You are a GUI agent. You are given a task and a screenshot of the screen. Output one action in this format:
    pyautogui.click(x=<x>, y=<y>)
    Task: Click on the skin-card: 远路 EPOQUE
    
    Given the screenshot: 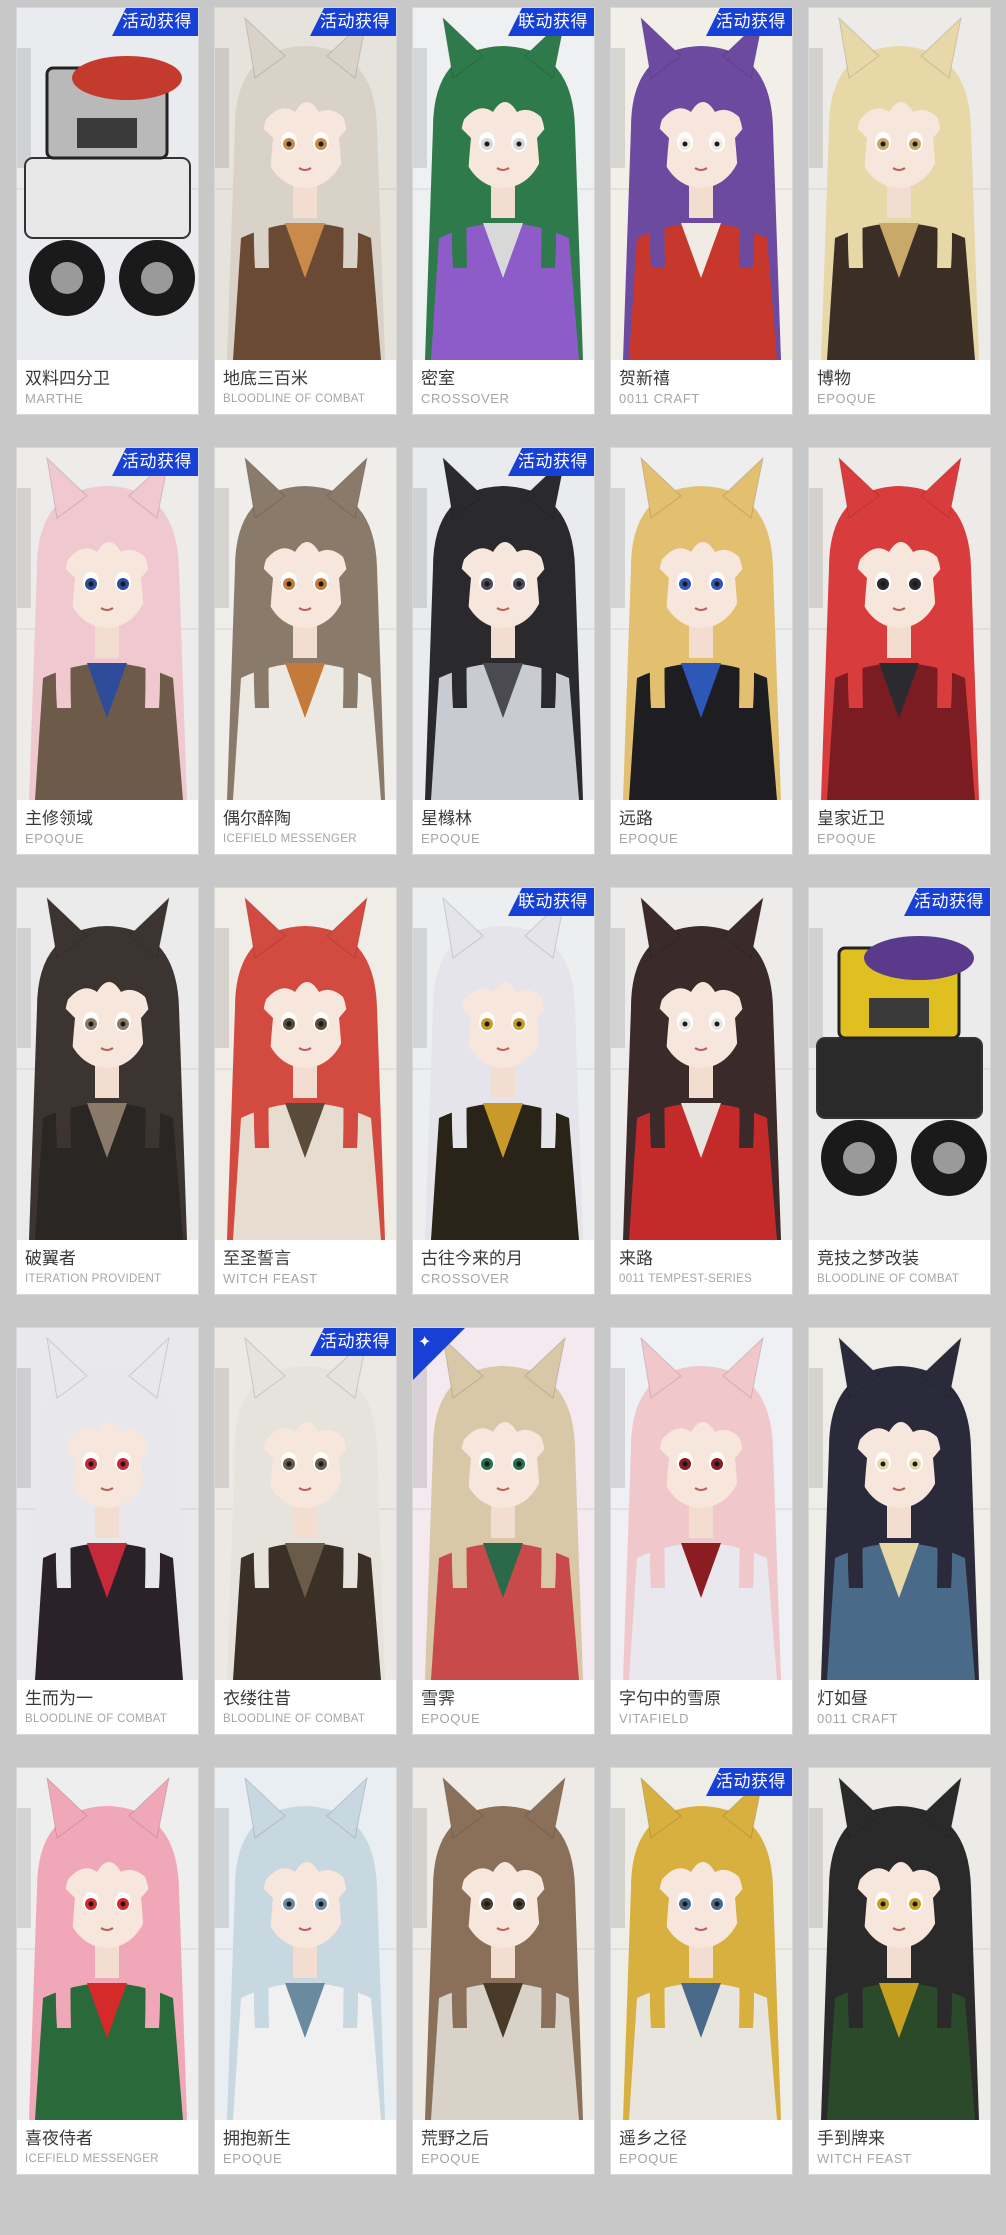 What is the action you would take?
    pyautogui.click(x=701, y=651)
    